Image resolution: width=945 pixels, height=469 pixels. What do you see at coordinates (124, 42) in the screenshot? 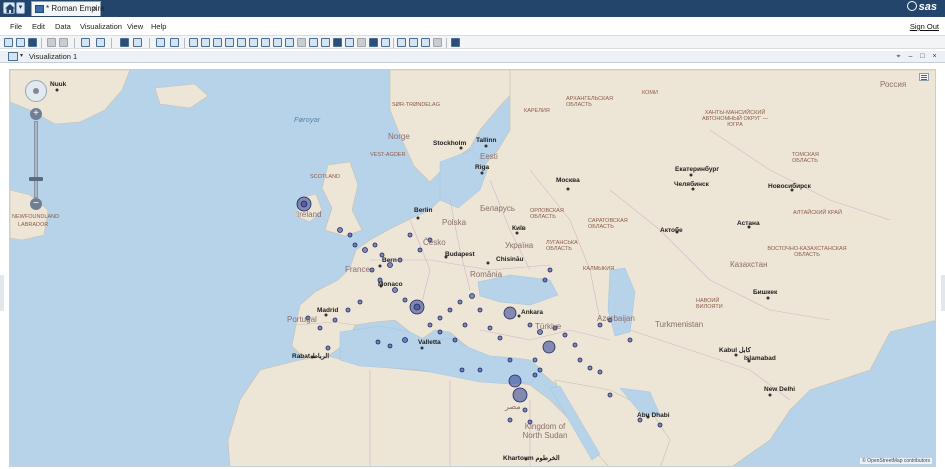
I see `filter-icon` at bounding box center [124, 42].